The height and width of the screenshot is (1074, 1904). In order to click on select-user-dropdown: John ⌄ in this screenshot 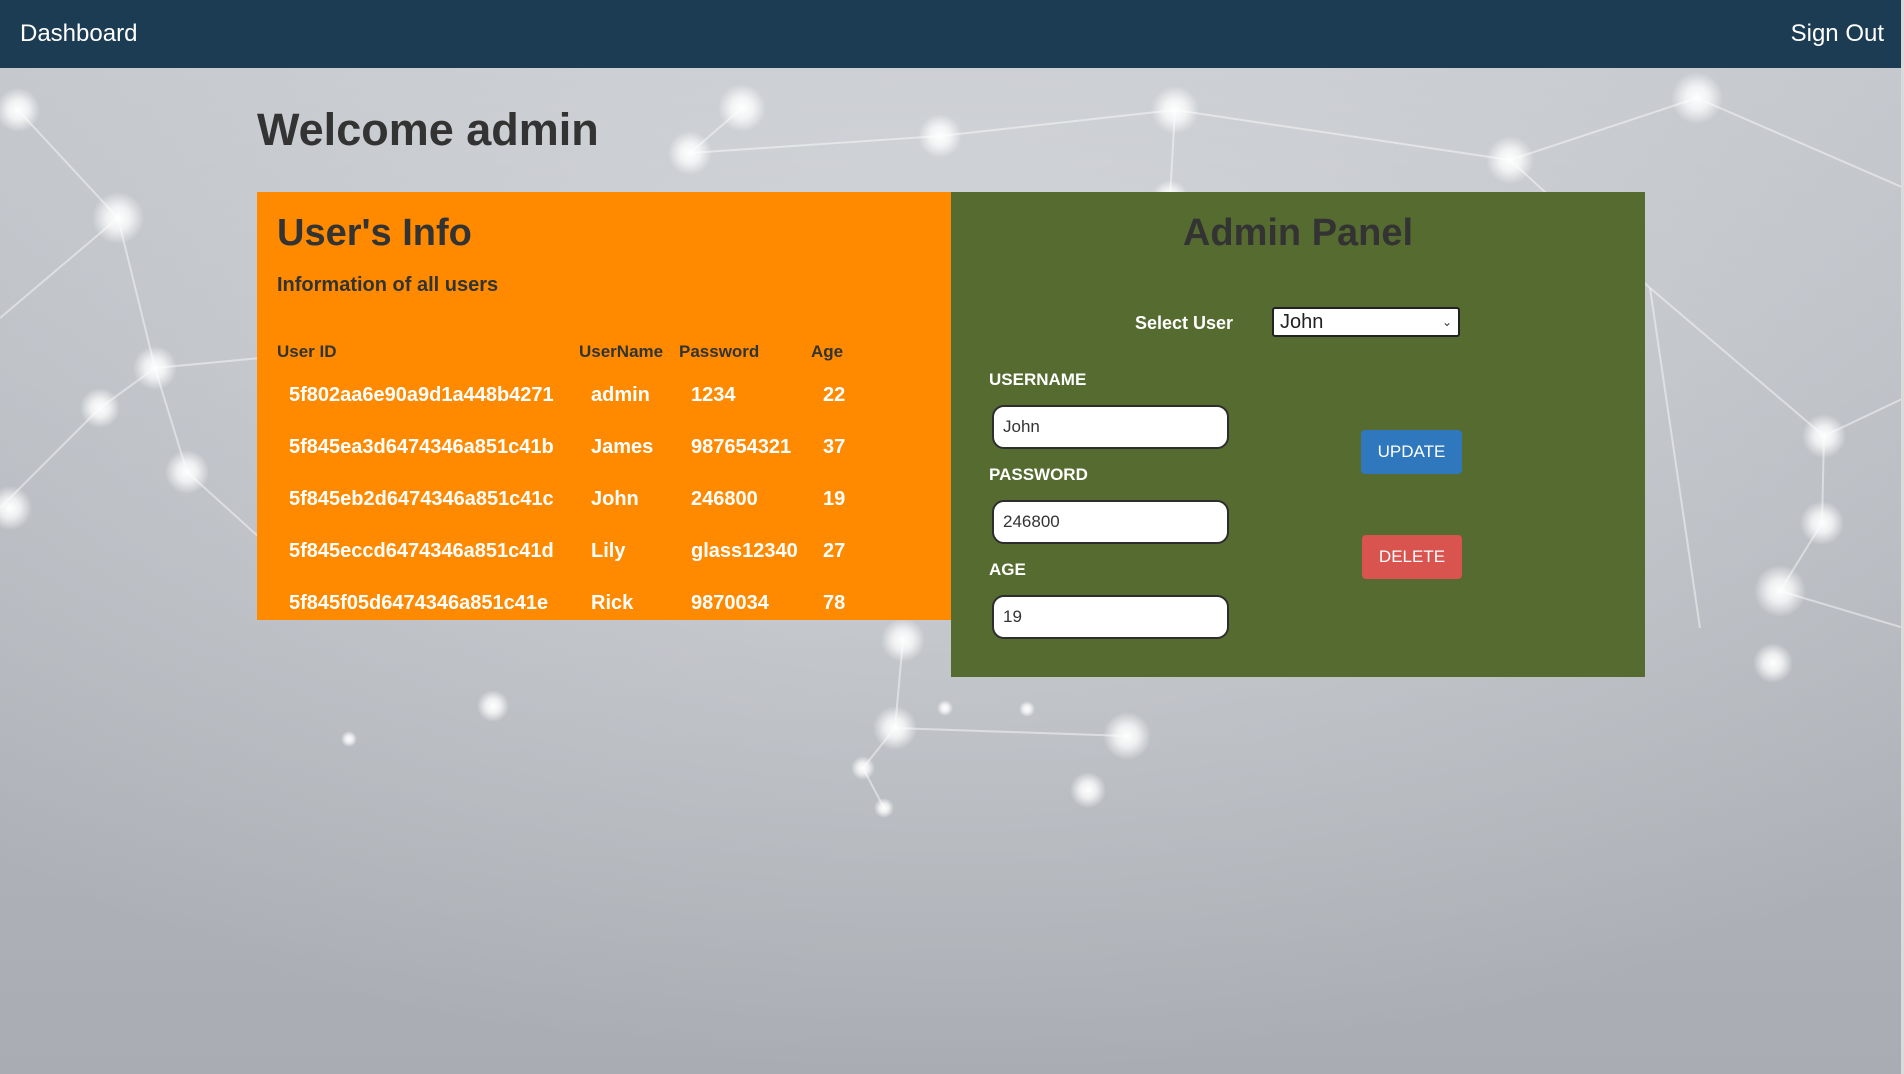, I will do `click(1366, 322)`.